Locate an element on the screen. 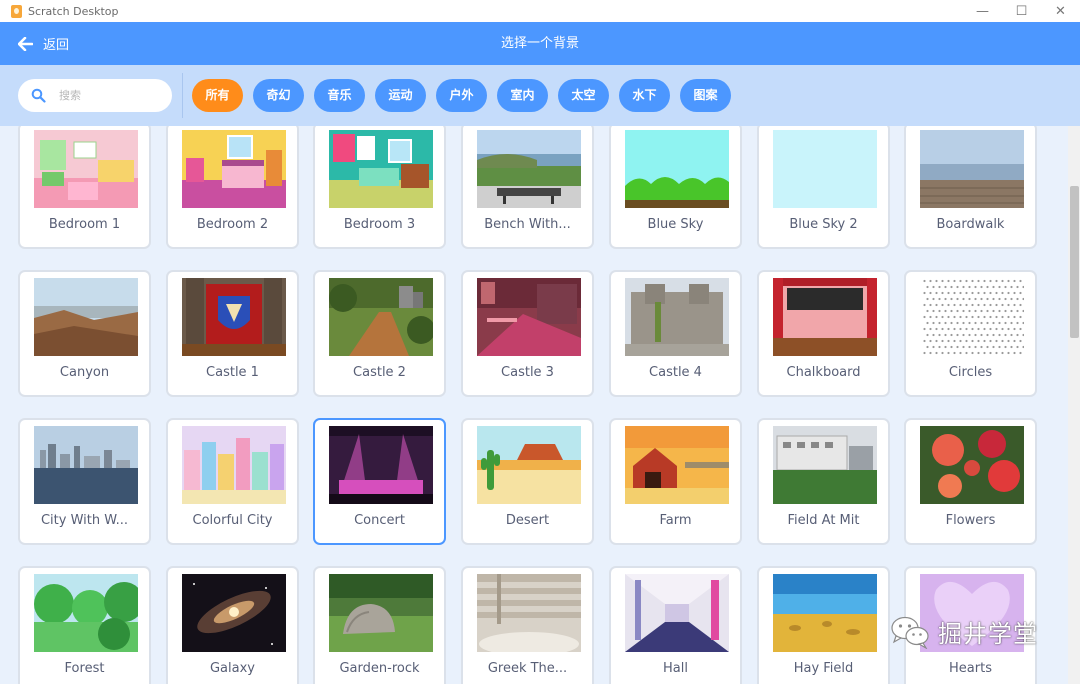 This screenshot has width=1080, height=684. tag-filter-4: 户外 is located at coordinates (461, 95).